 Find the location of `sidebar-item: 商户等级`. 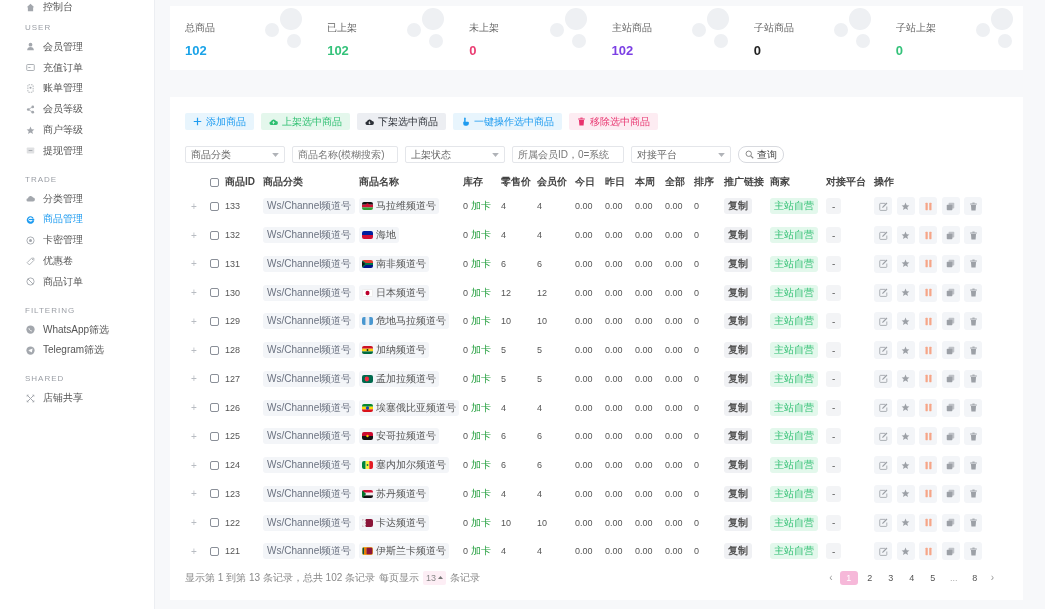

sidebar-item: 商户等级 is located at coordinates (77, 130).